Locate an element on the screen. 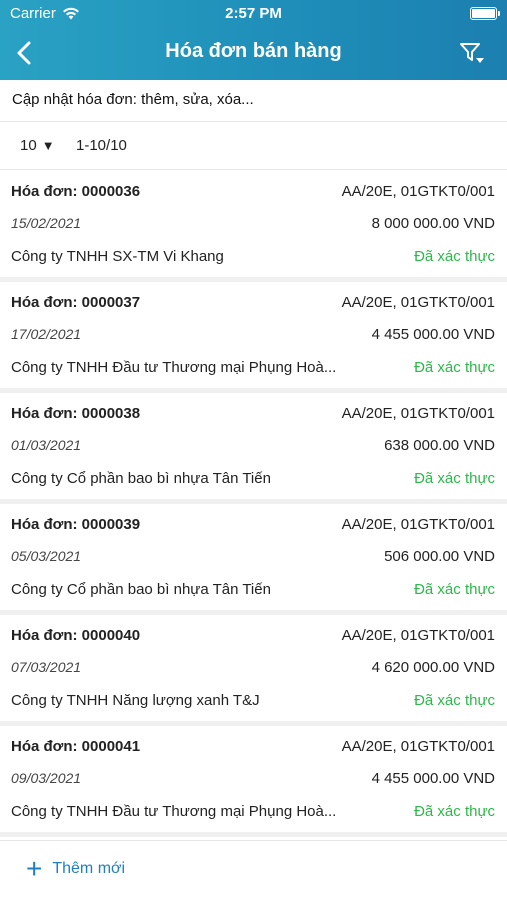  add-new-label: Thêm mới is located at coordinates (89, 868).